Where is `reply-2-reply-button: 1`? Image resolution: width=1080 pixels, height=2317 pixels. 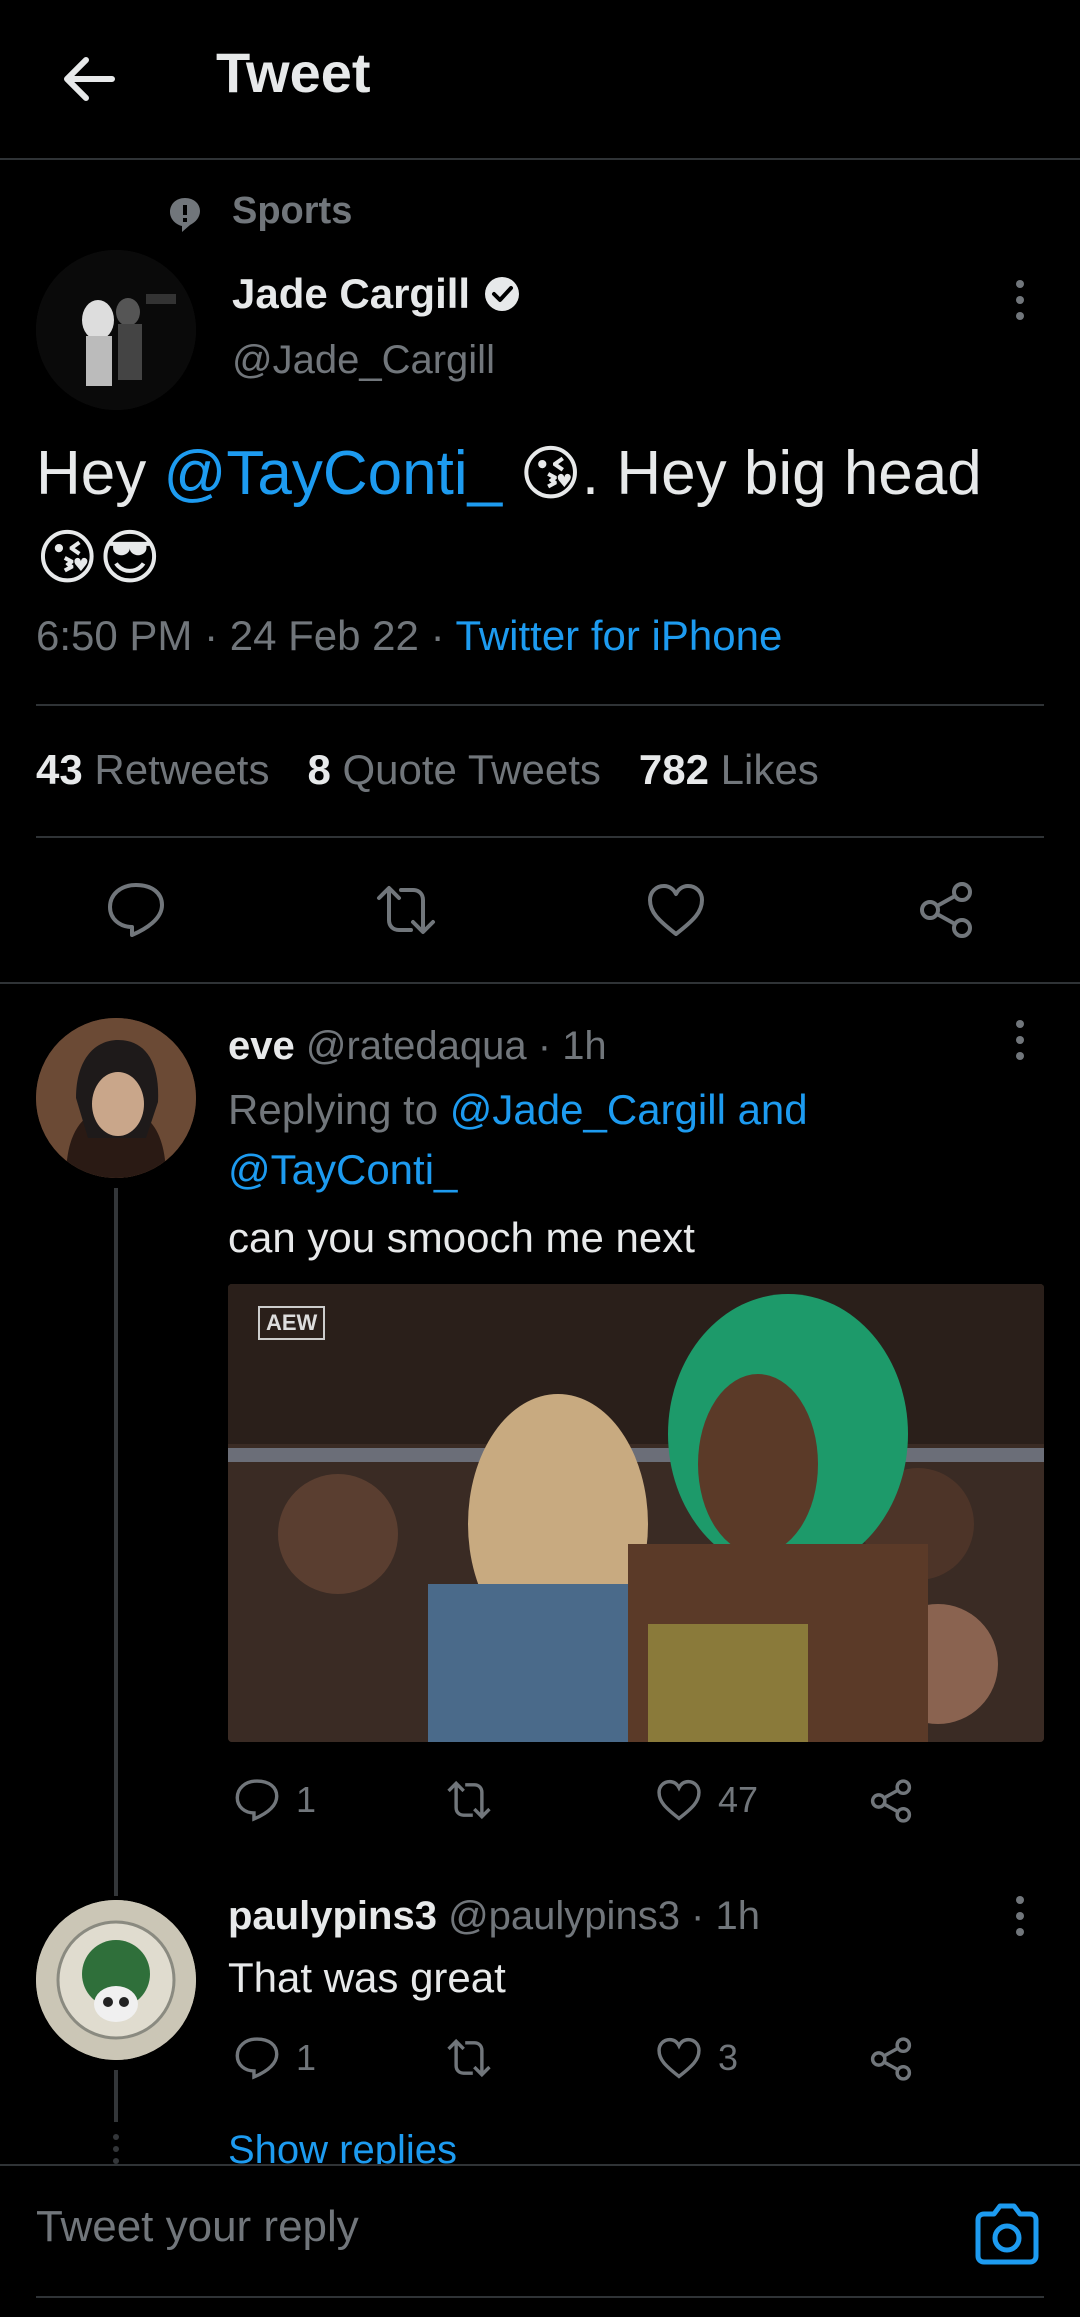
reply-2-reply-button: 1 is located at coordinates (275, 2058).